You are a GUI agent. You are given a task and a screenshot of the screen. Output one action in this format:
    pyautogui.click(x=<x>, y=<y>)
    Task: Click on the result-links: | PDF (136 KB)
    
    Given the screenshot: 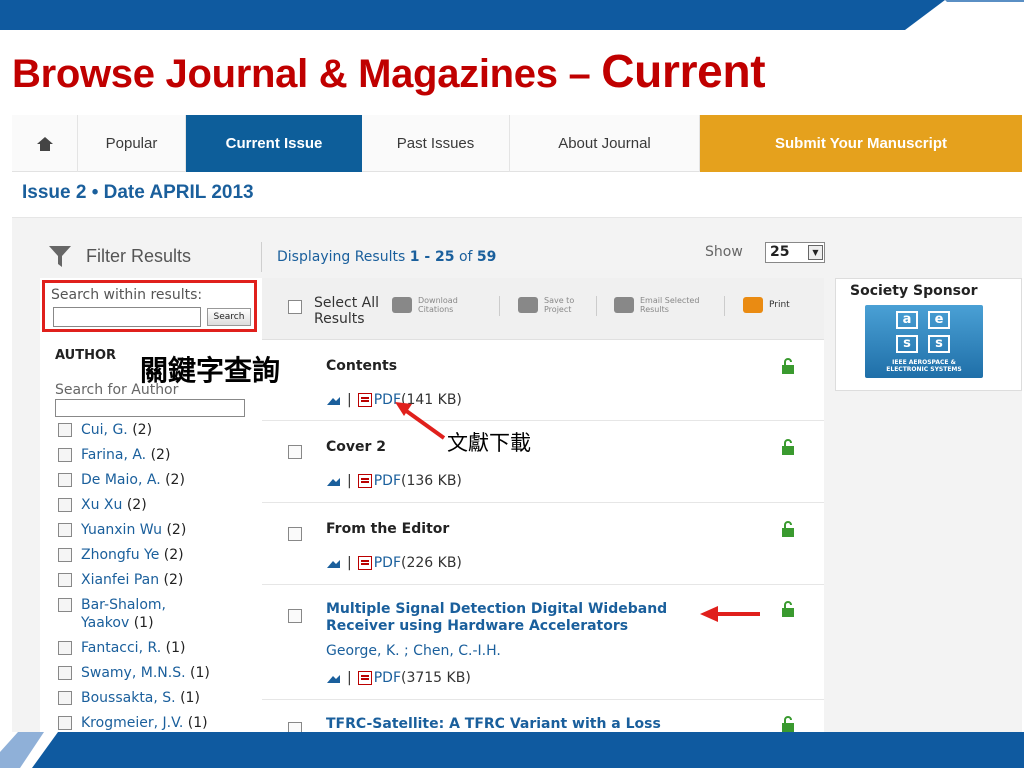 What is the action you would take?
    pyautogui.click(x=394, y=481)
    